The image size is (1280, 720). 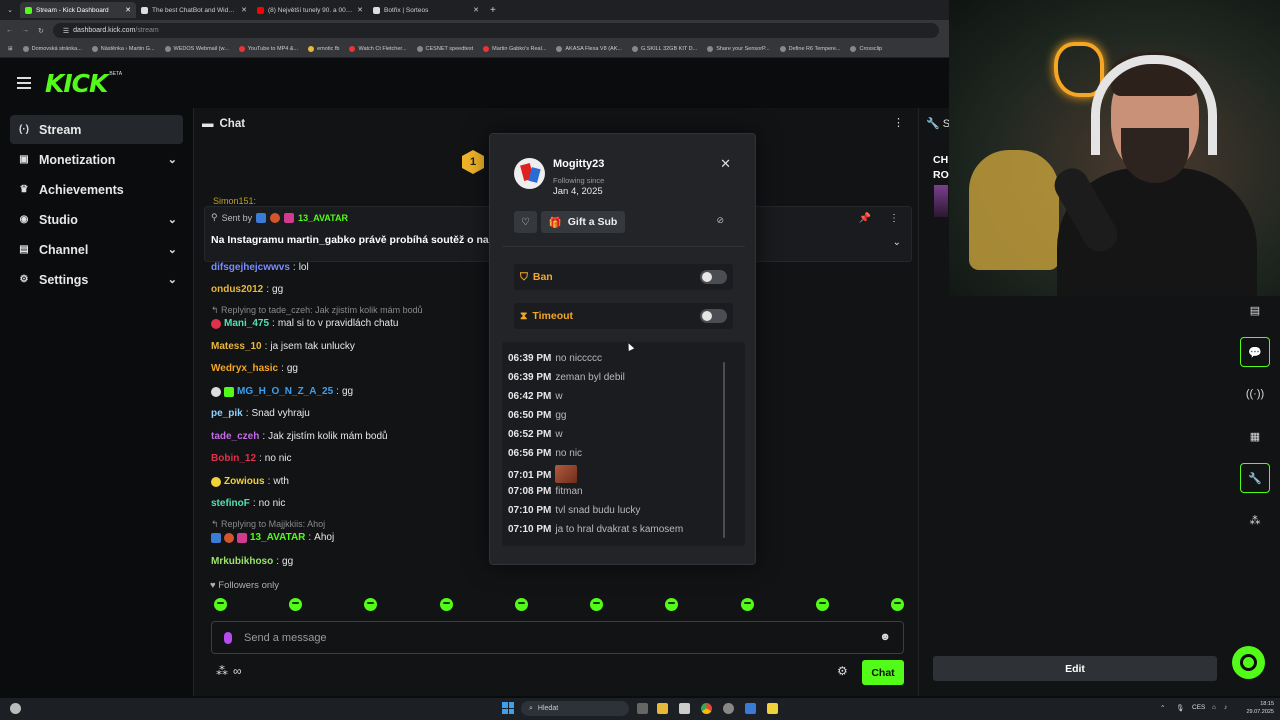 What do you see at coordinates (1255, 478) in the screenshot?
I see `wrench-tool-icon: 🔧` at bounding box center [1255, 478].